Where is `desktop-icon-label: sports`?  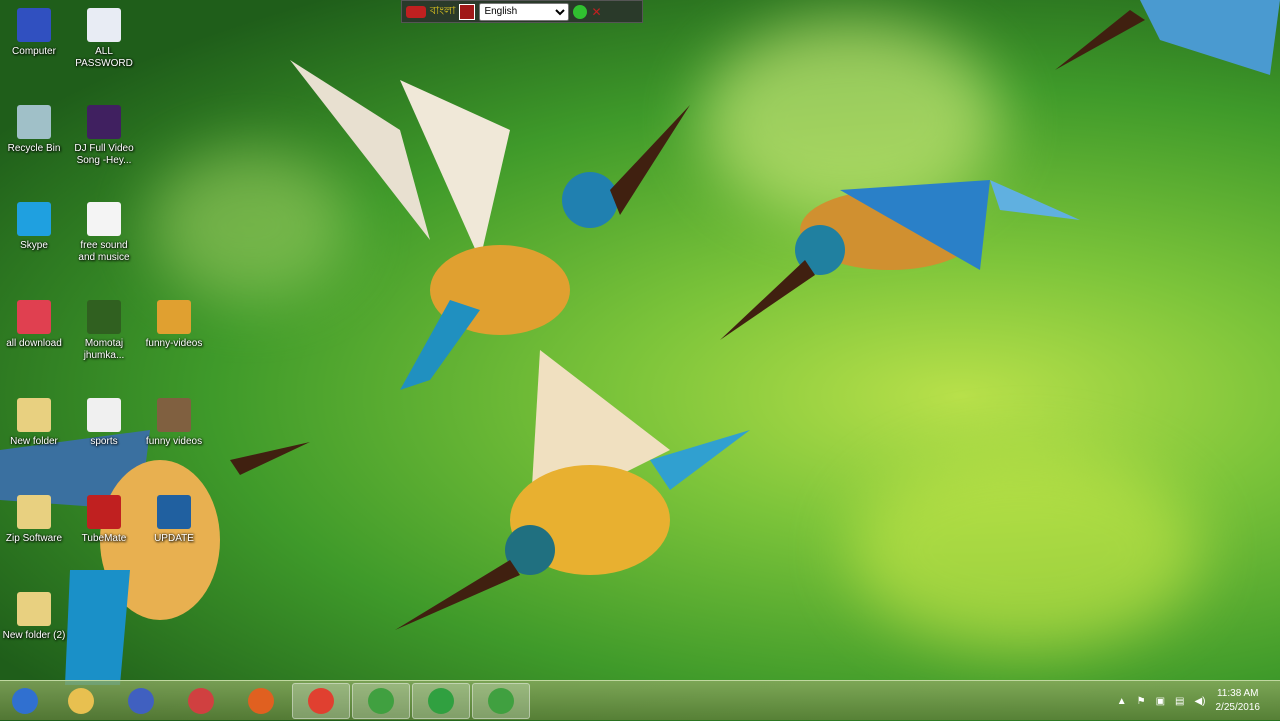
desktop-icon-label: sports is located at coordinates (104, 441).